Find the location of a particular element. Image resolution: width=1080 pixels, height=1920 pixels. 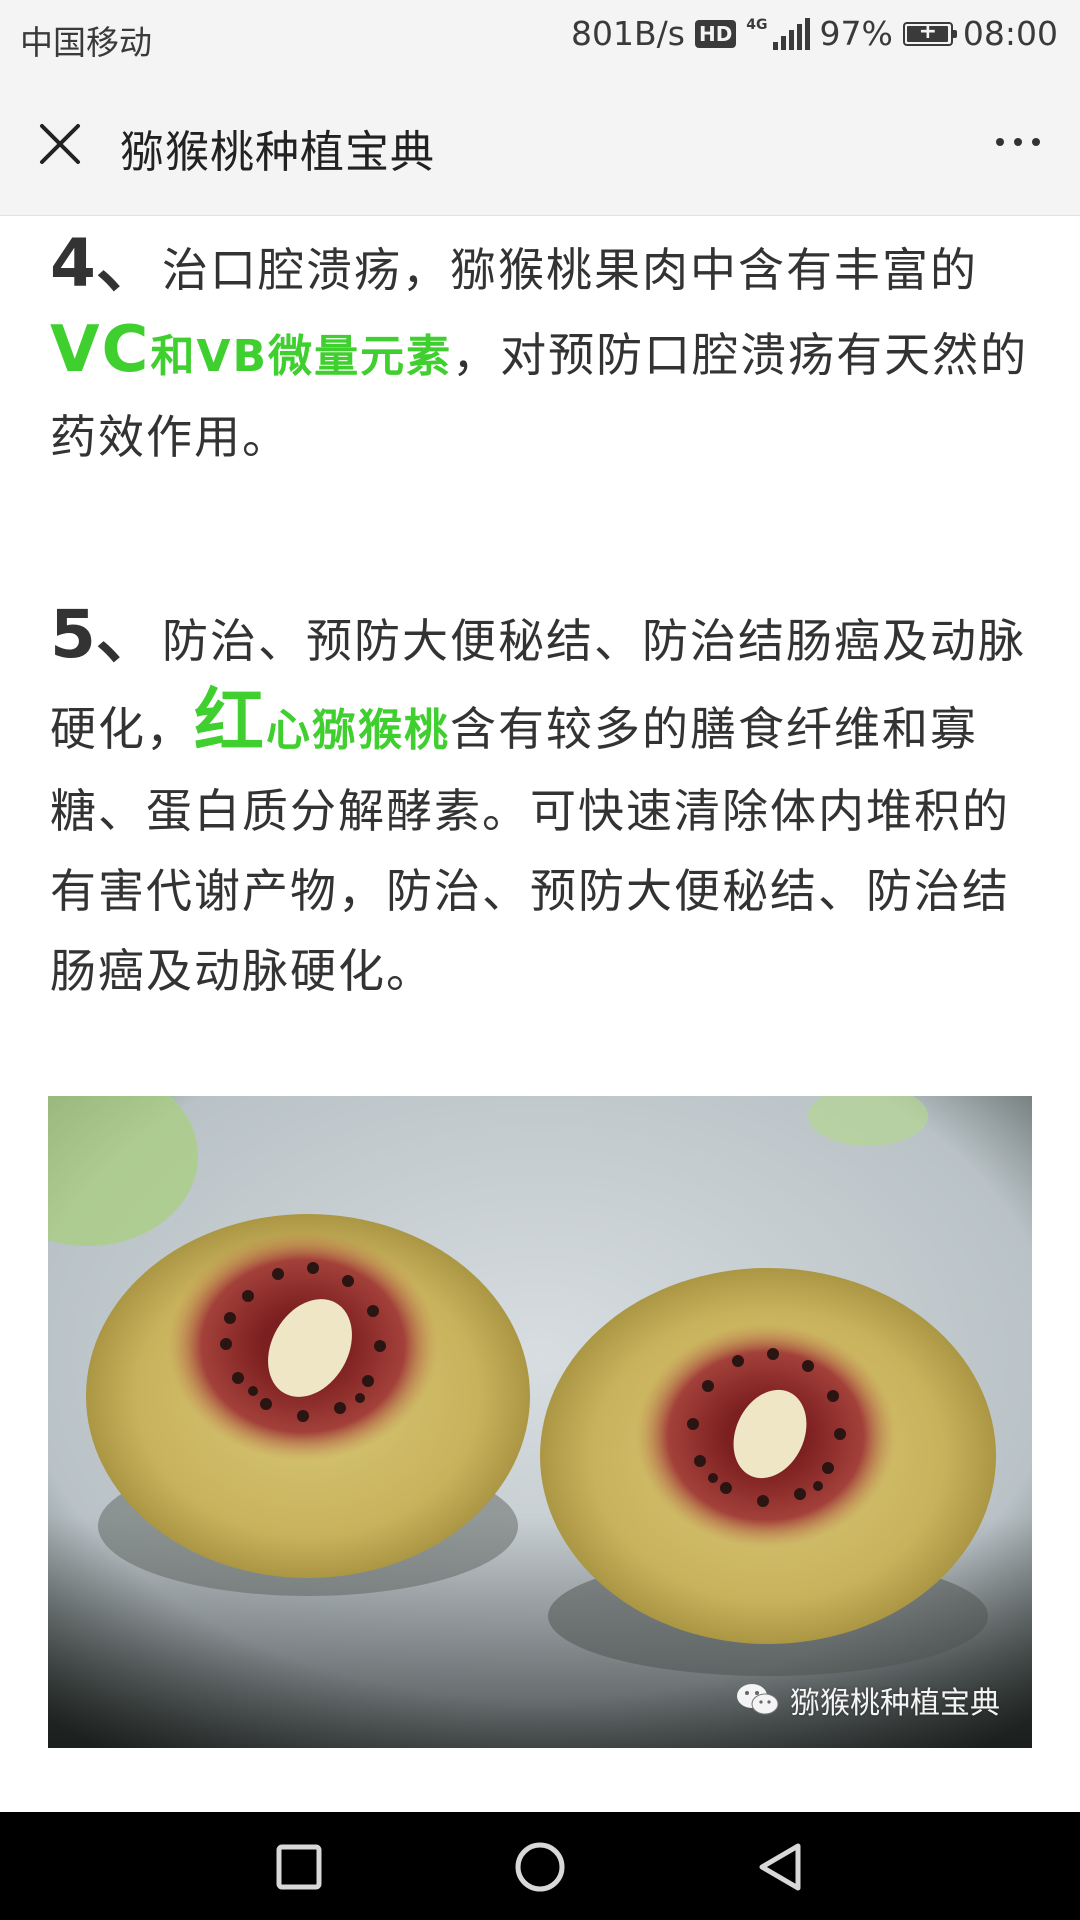

battery-percent: 97% is located at coordinates (856, 33).